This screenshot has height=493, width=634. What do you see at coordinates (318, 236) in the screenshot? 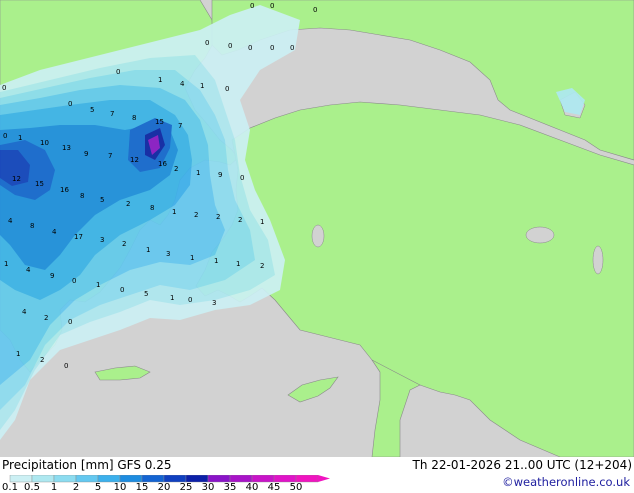
I see `lake-tuz` at bounding box center [318, 236].